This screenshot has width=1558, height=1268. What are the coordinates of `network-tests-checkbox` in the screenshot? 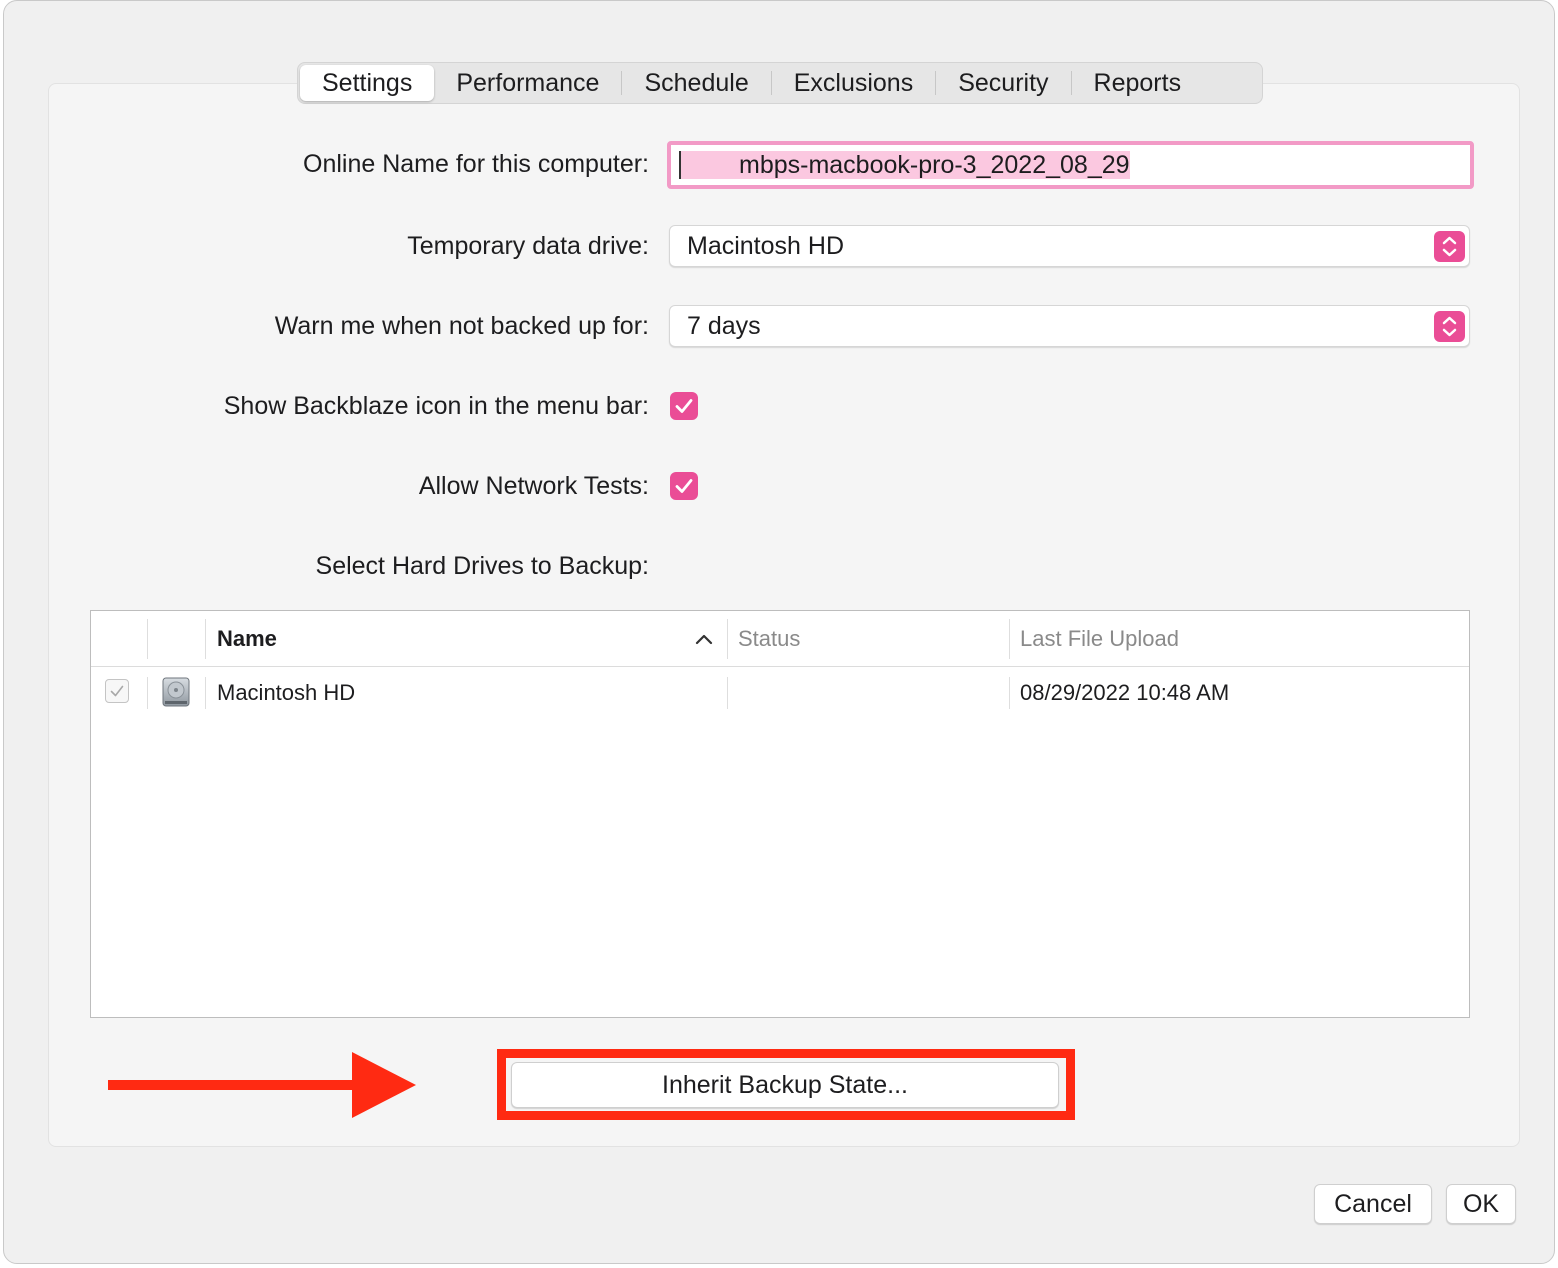 It's located at (684, 486).